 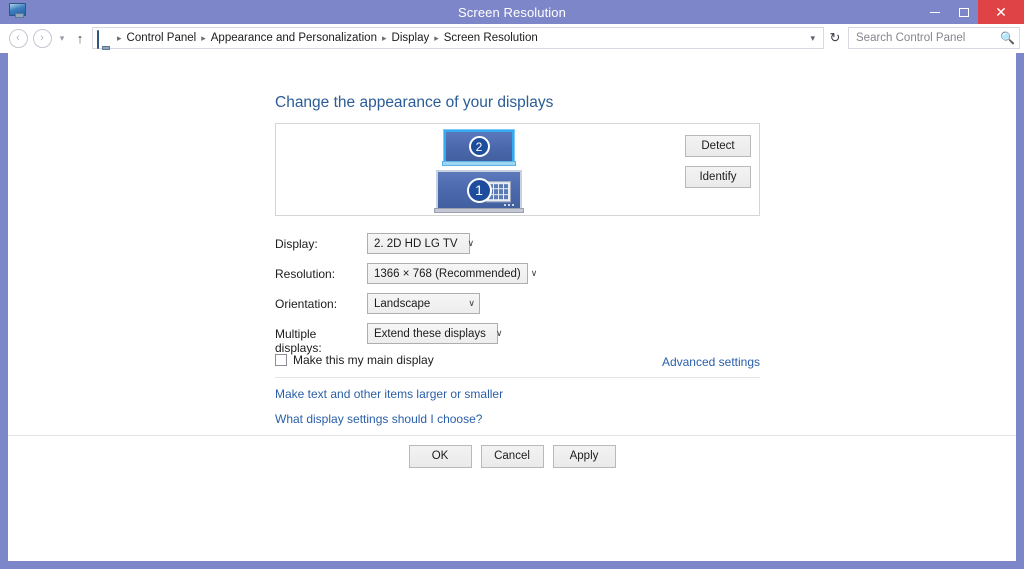 I want to click on display-select: 2. 2D HD LG TV ∨, so click(x=420, y=243).